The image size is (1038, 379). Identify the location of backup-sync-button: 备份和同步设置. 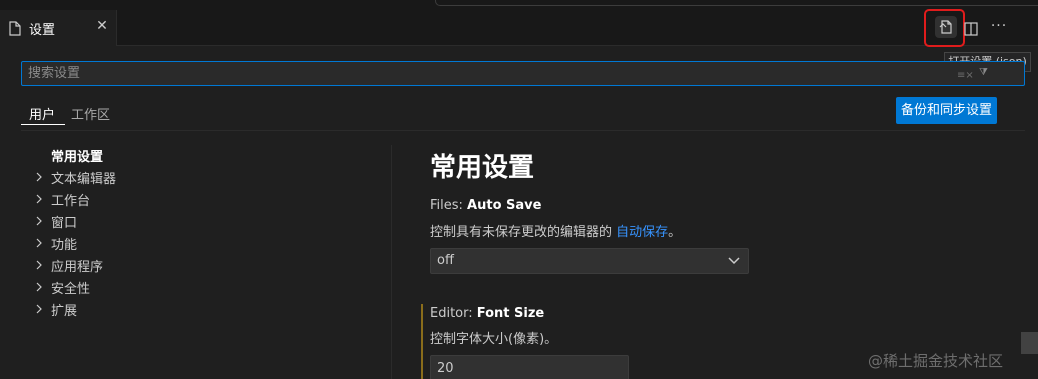
(946, 110).